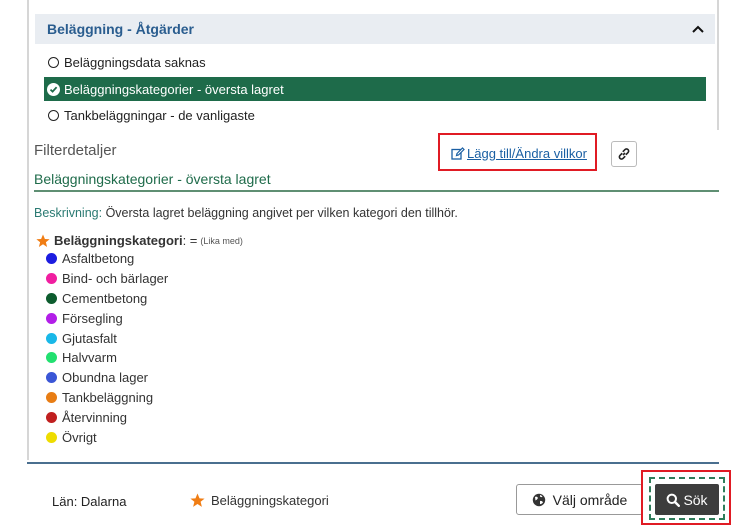 The image size is (735, 532). I want to click on search-button: Sök, so click(687, 499).